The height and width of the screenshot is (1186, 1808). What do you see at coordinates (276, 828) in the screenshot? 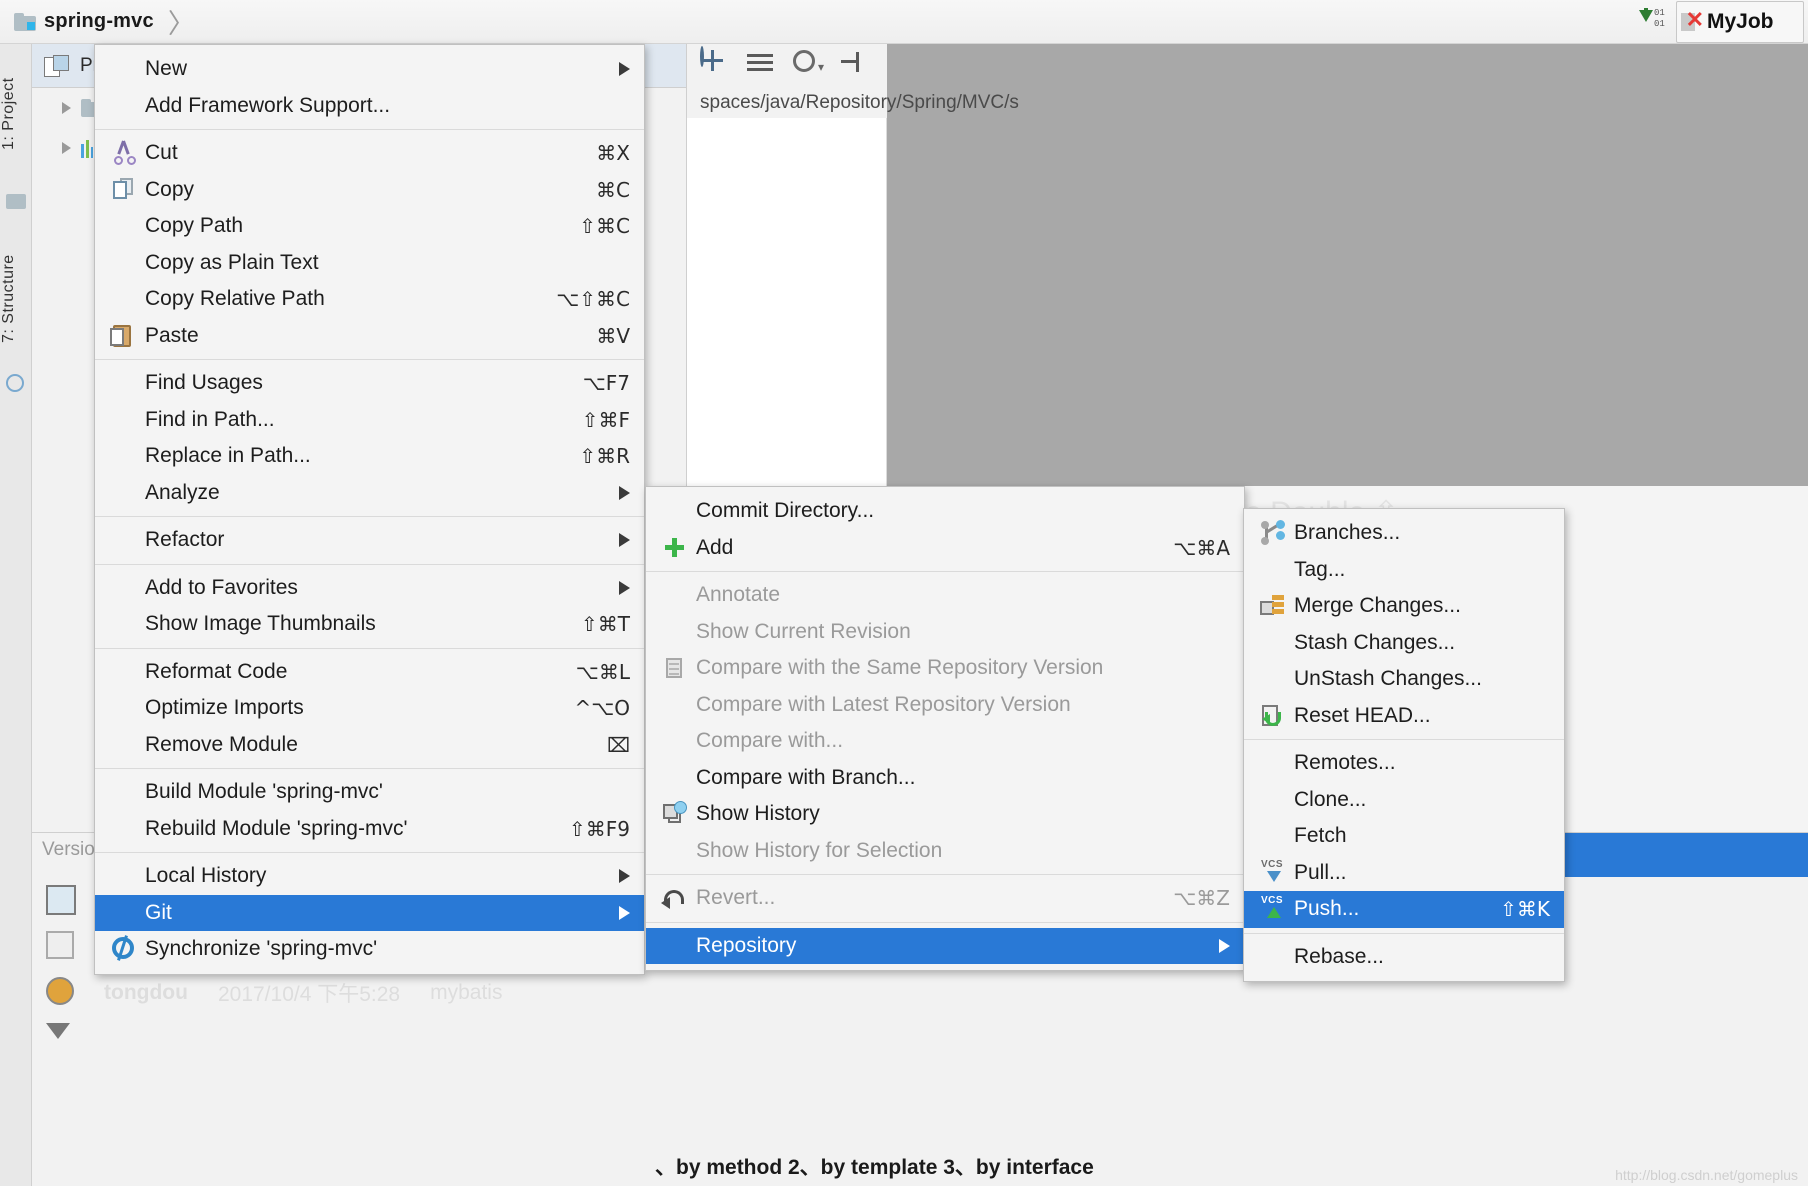
I see `menu-item-label: Rebuild Module 'spring-mvc'` at bounding box center [276, 828].